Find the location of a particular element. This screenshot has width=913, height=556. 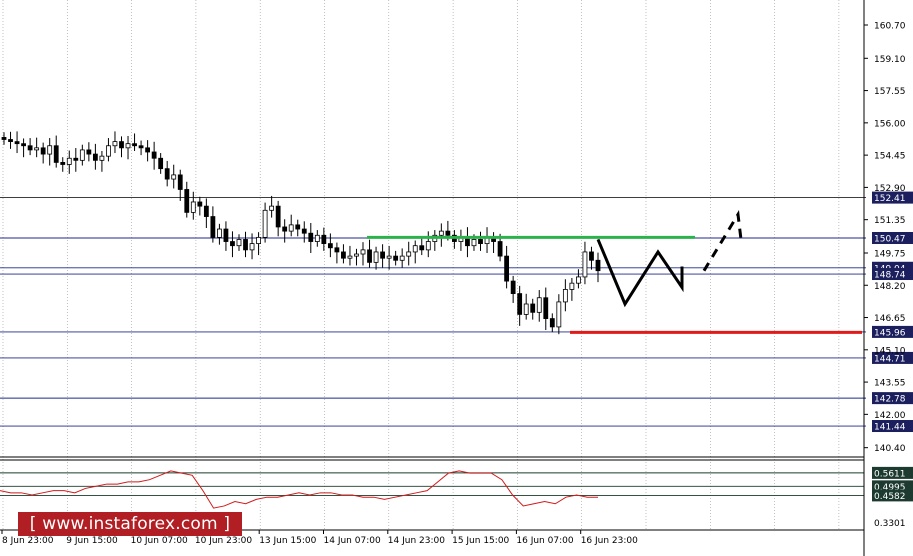

osc-badge-label: 0.4582 is located at coordinates (890, 497).